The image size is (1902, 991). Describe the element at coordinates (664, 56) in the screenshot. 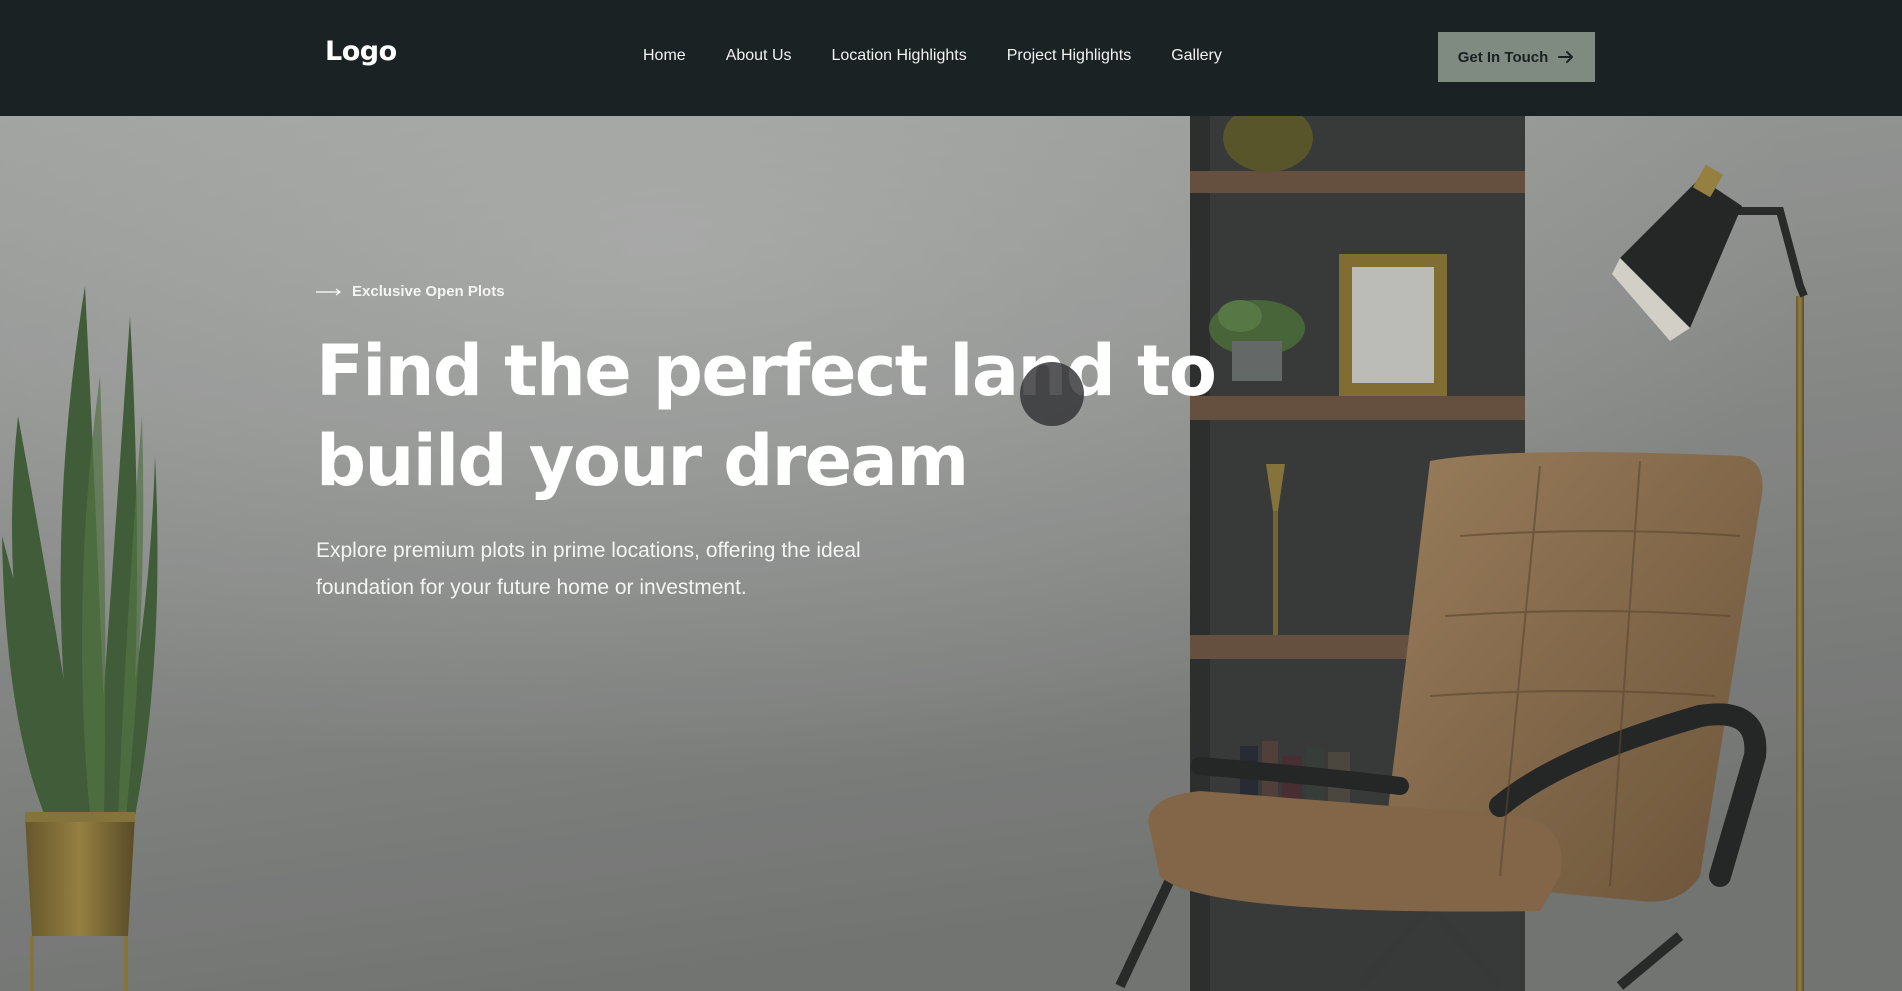

I see `nav-link-home: Home` at that location.